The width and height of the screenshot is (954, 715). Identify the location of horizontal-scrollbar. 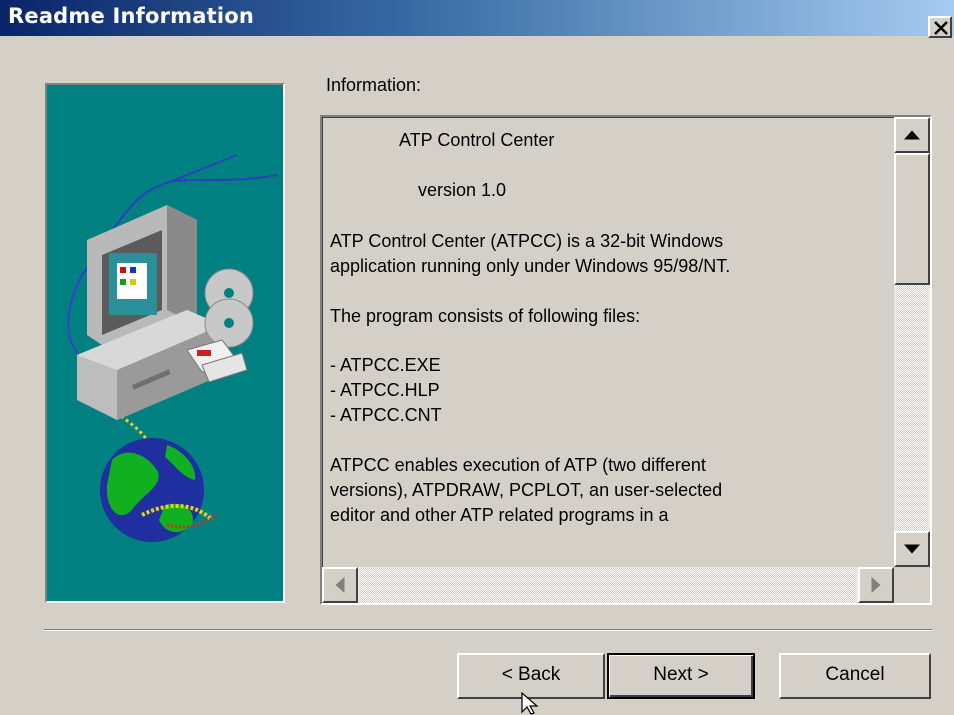
(608, 585).